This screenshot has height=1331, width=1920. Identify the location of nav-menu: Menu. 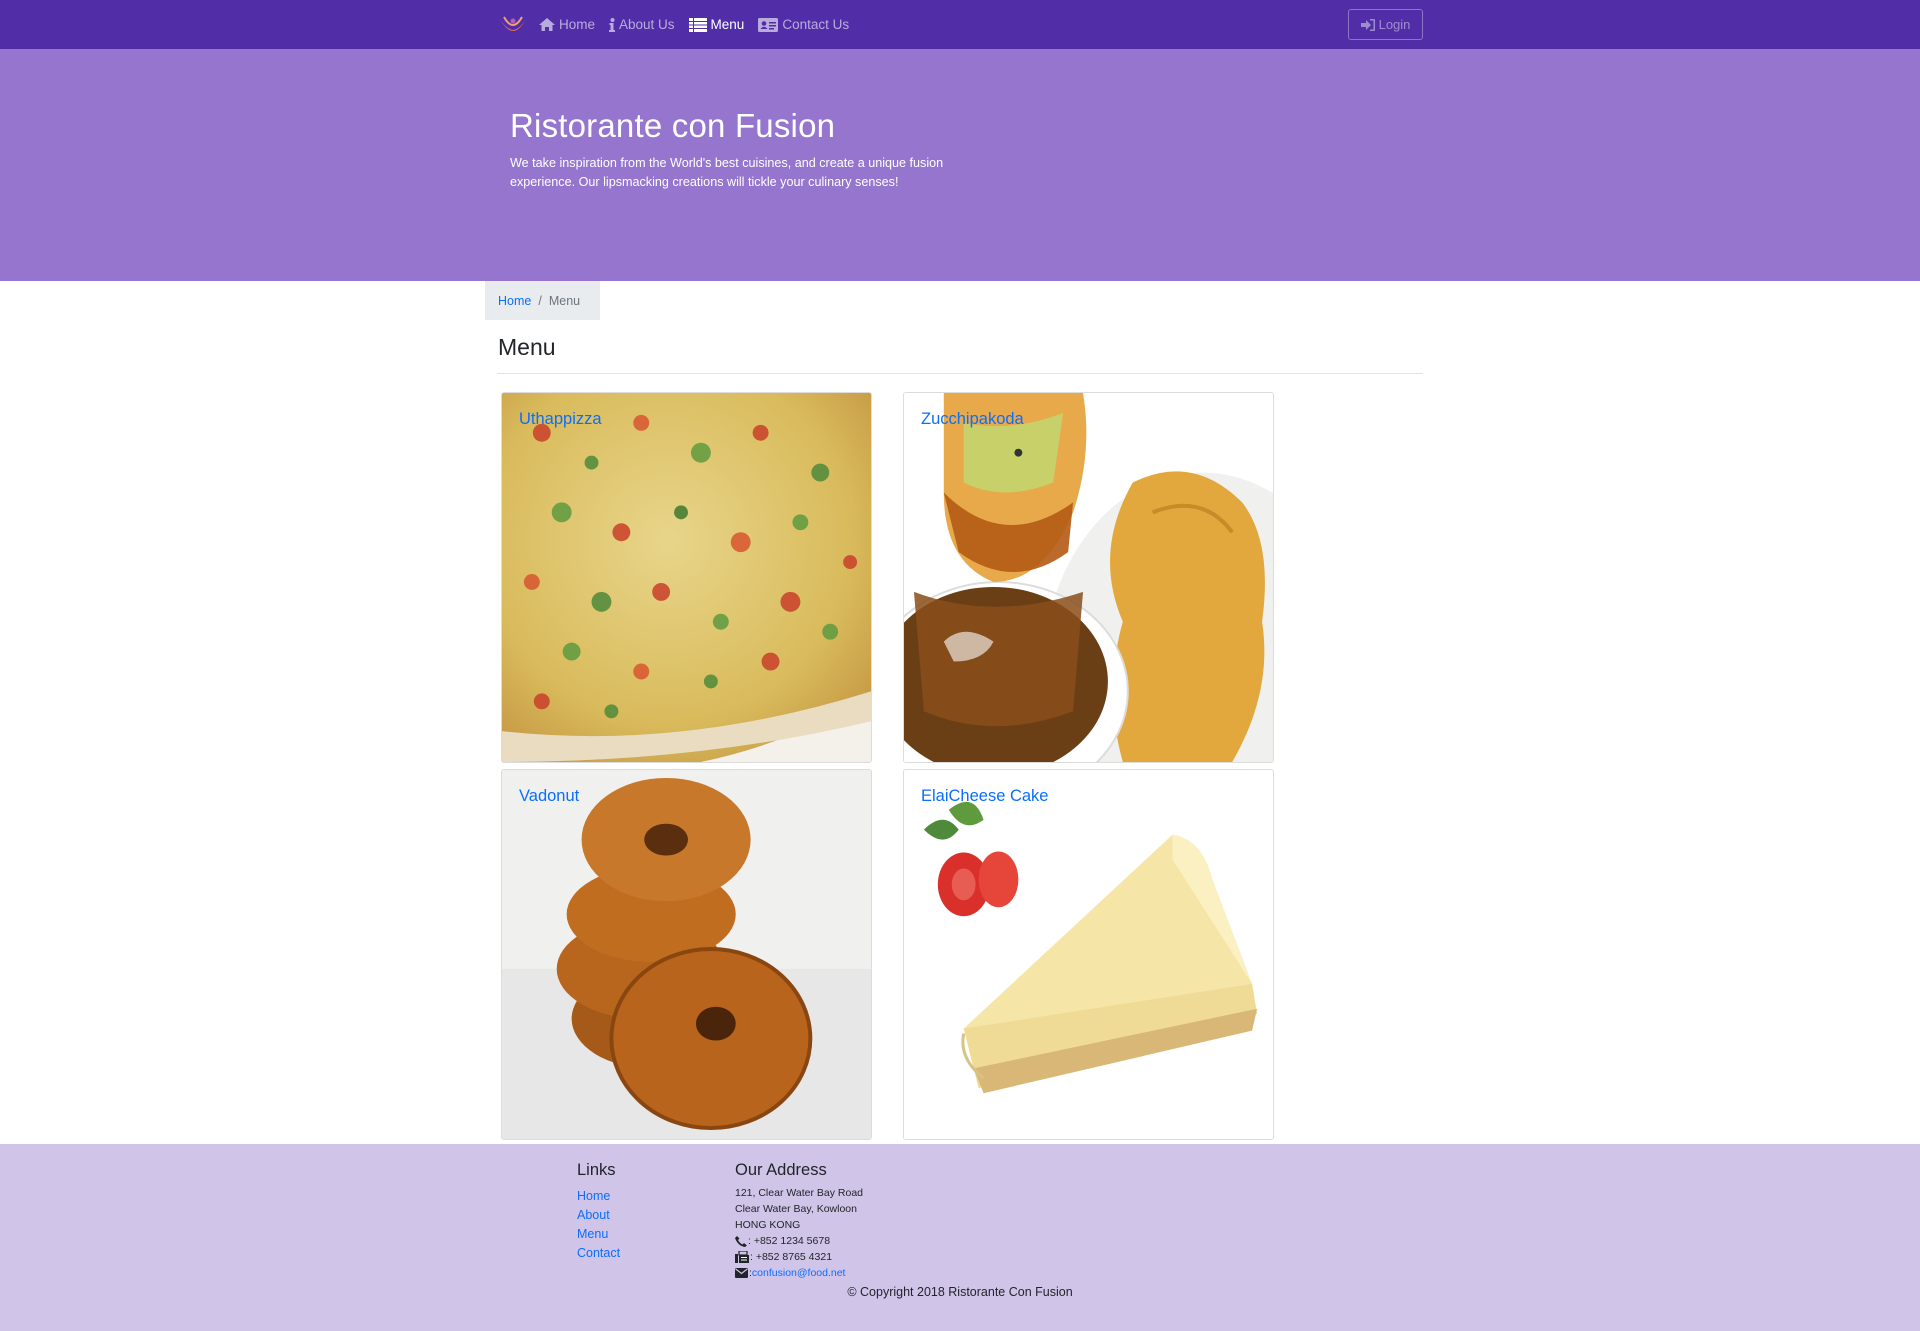
(716, 24).